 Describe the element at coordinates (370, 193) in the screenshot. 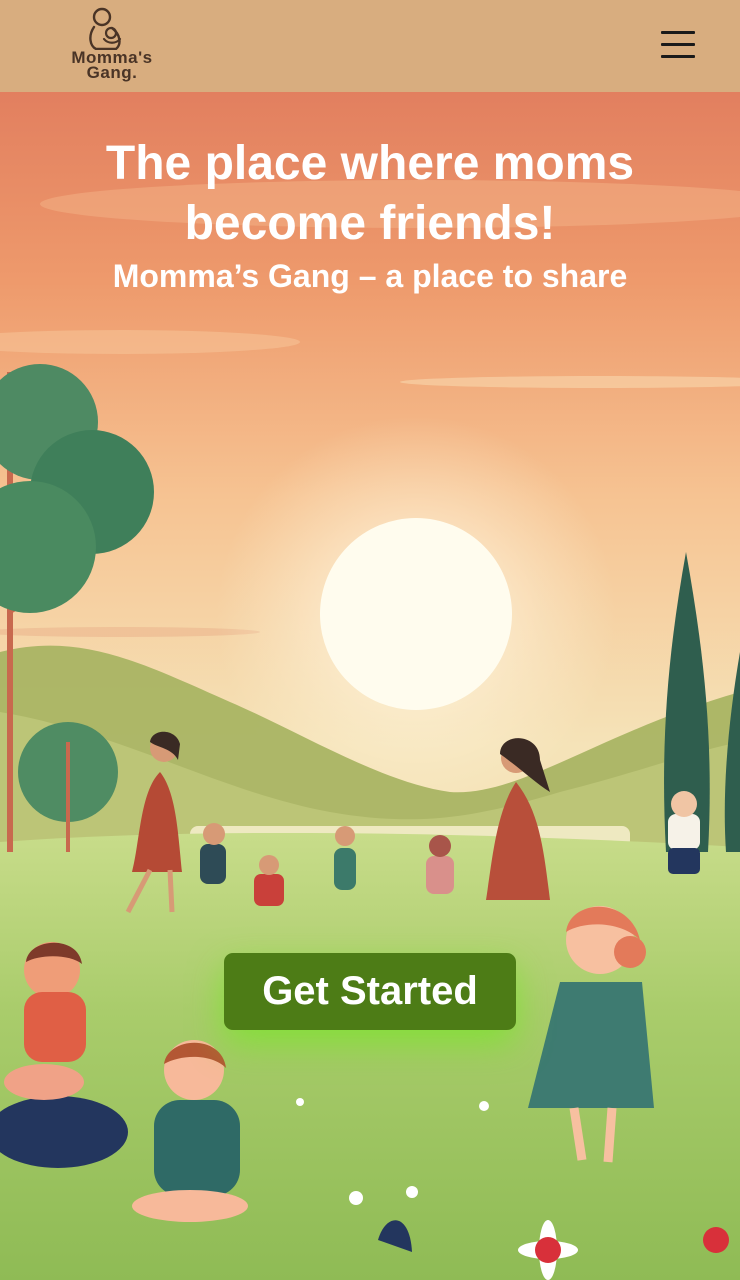

I see `hero-title: The place where moms become friends!` at that location.